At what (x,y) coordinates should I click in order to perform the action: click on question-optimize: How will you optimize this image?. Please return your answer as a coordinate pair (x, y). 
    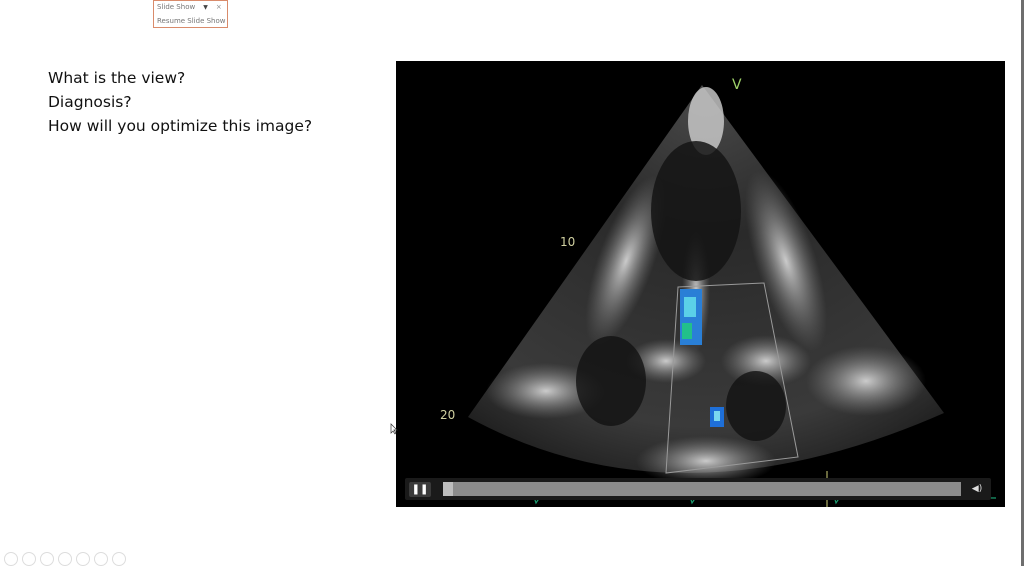
    Looking at the image, I should click on (180, 126).